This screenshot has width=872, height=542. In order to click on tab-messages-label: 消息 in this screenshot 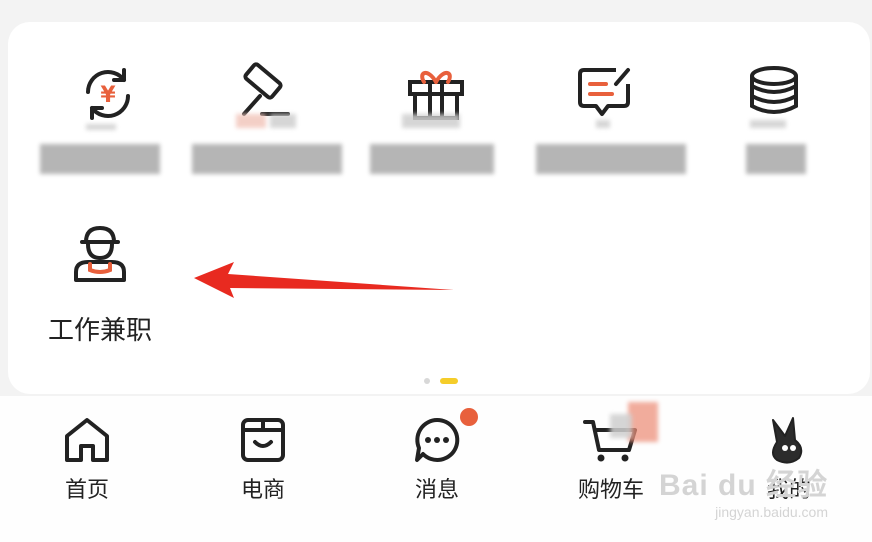, I will do `click(436, 490)`.